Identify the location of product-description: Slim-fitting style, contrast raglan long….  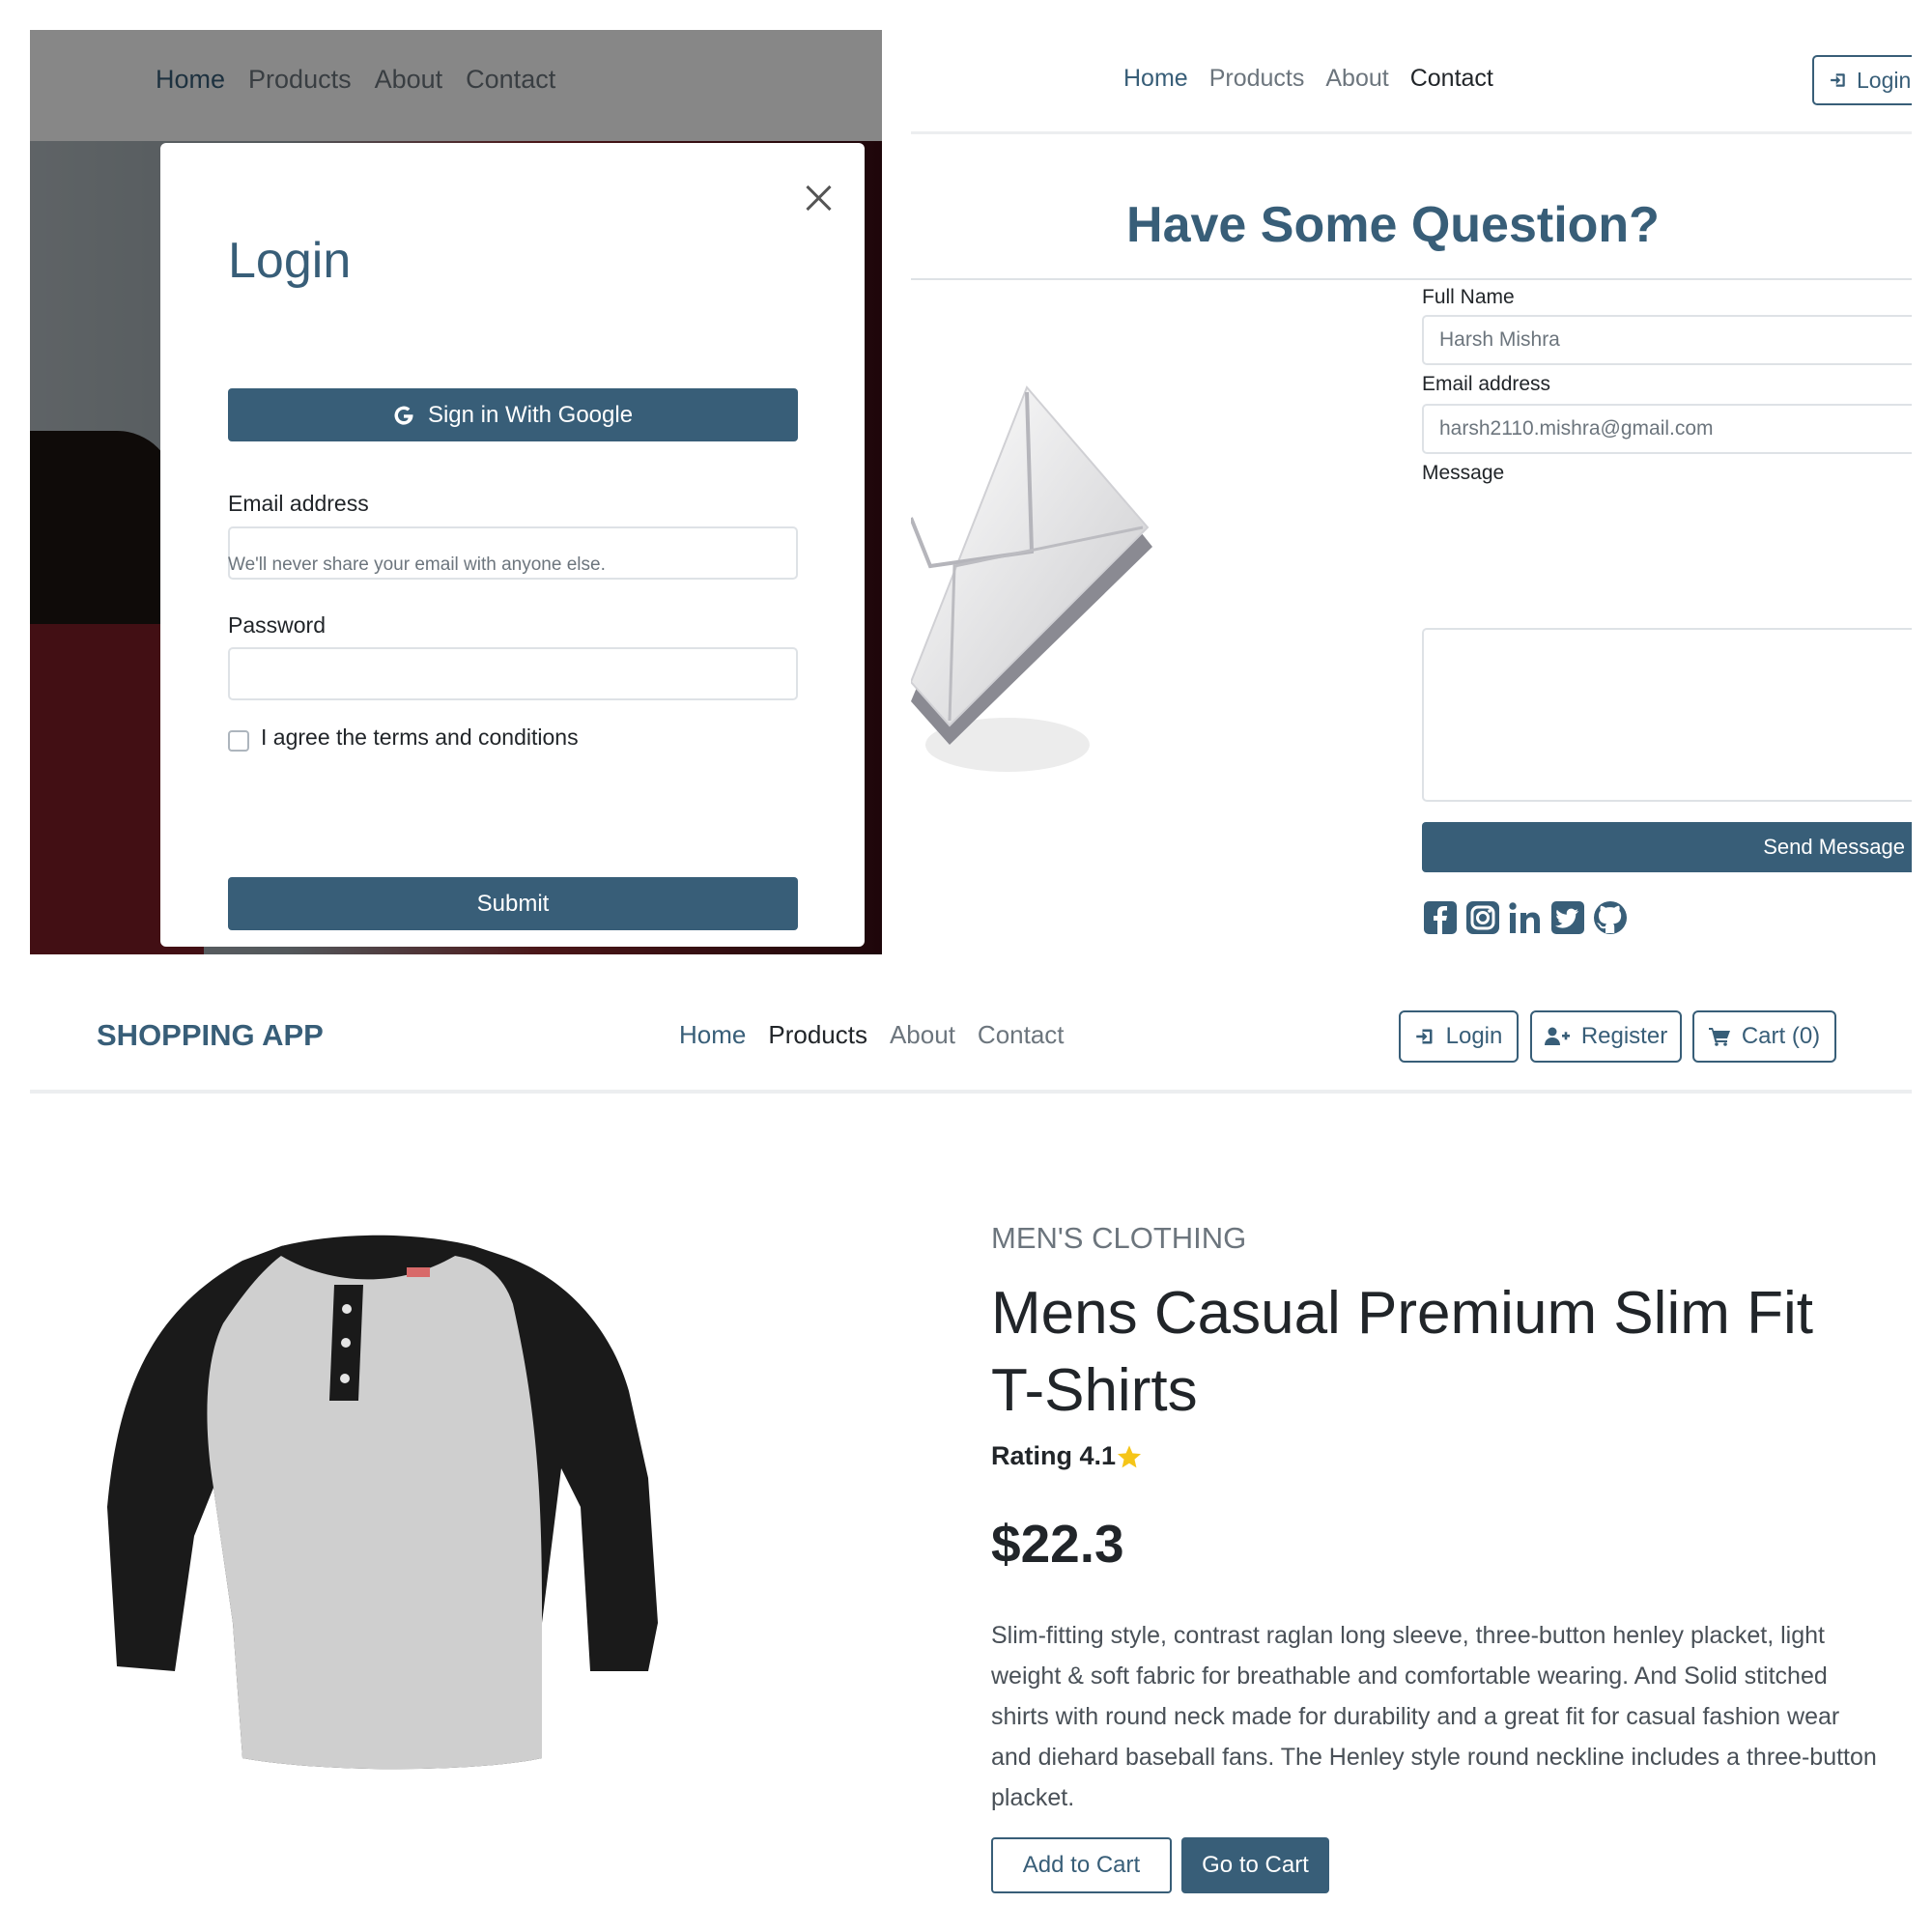
(1434, 1716).